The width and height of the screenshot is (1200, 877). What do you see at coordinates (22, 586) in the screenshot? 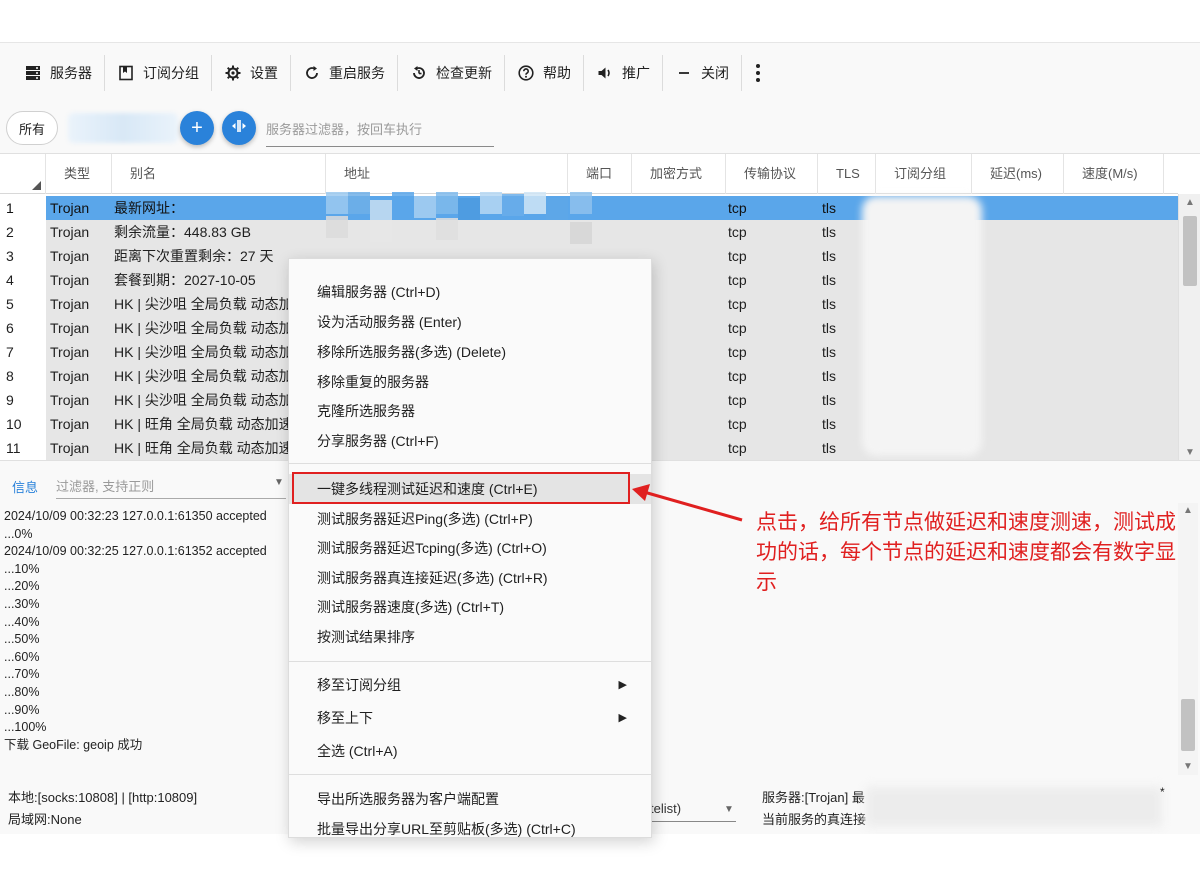
I see `log-line: ...20%` at bounding box center [22, 586].